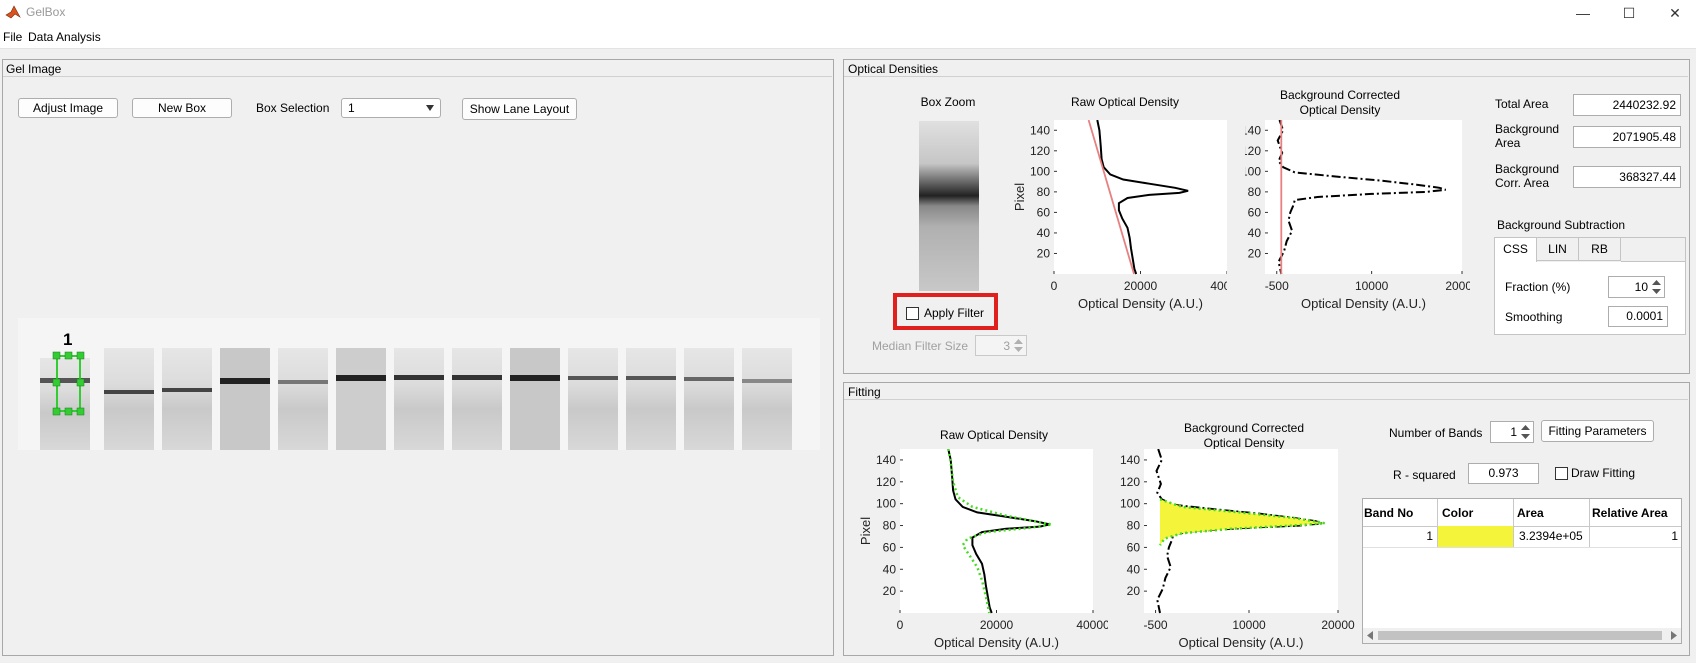  What do you see at coordinates (1429, 536) in the screenshot?
I see `cell-band-no: 1` at bounding box center [1429, 536].